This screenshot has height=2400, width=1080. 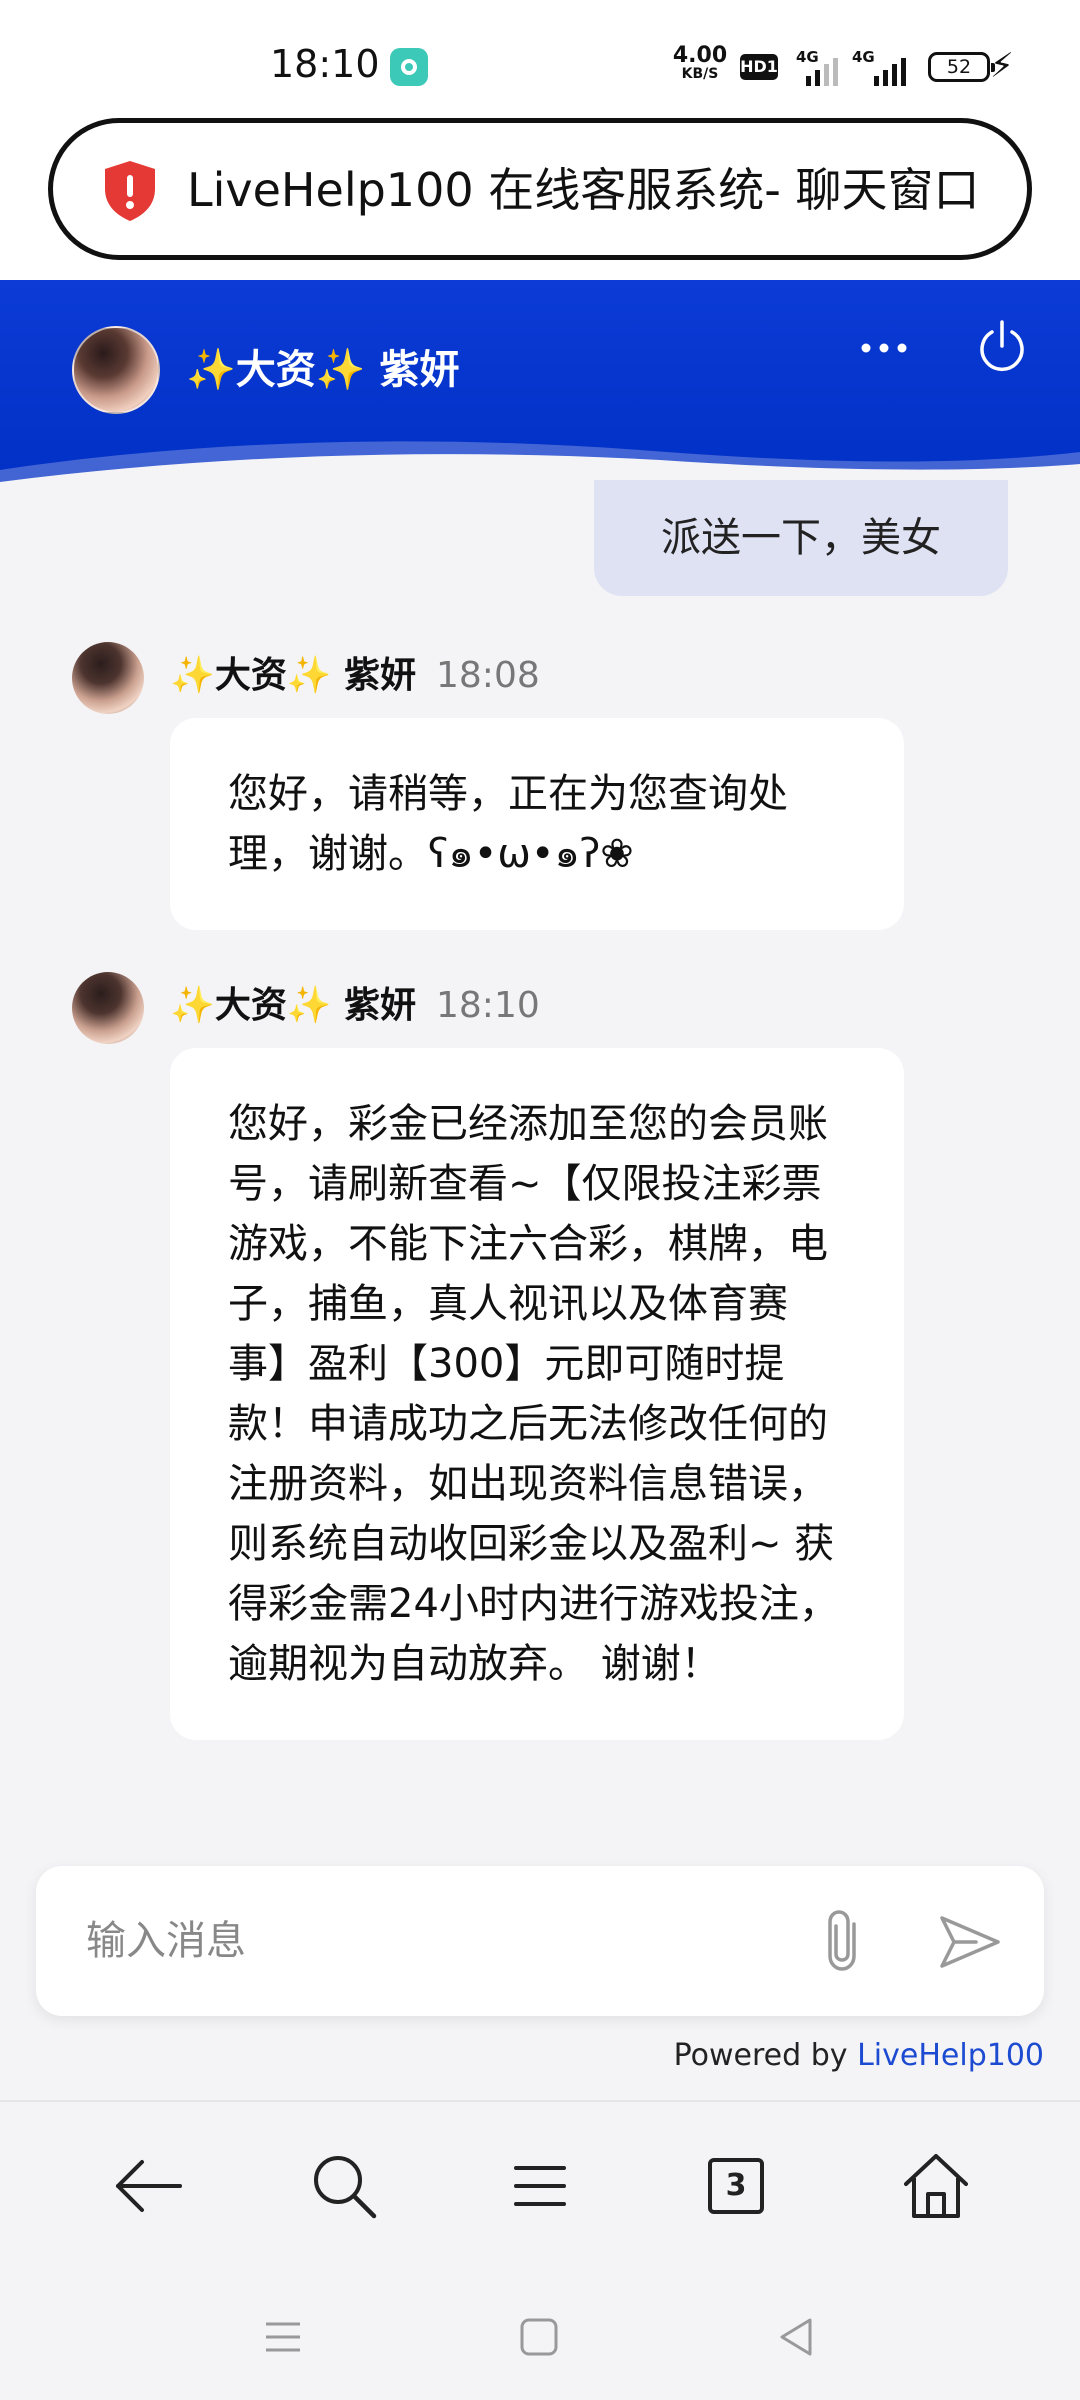 I want to click on message-bubble: 您好，请稍等，正在为您查询处理，谢谢。ʕ๑•ω•๑ʔ❀, so click(x=537, y=824).